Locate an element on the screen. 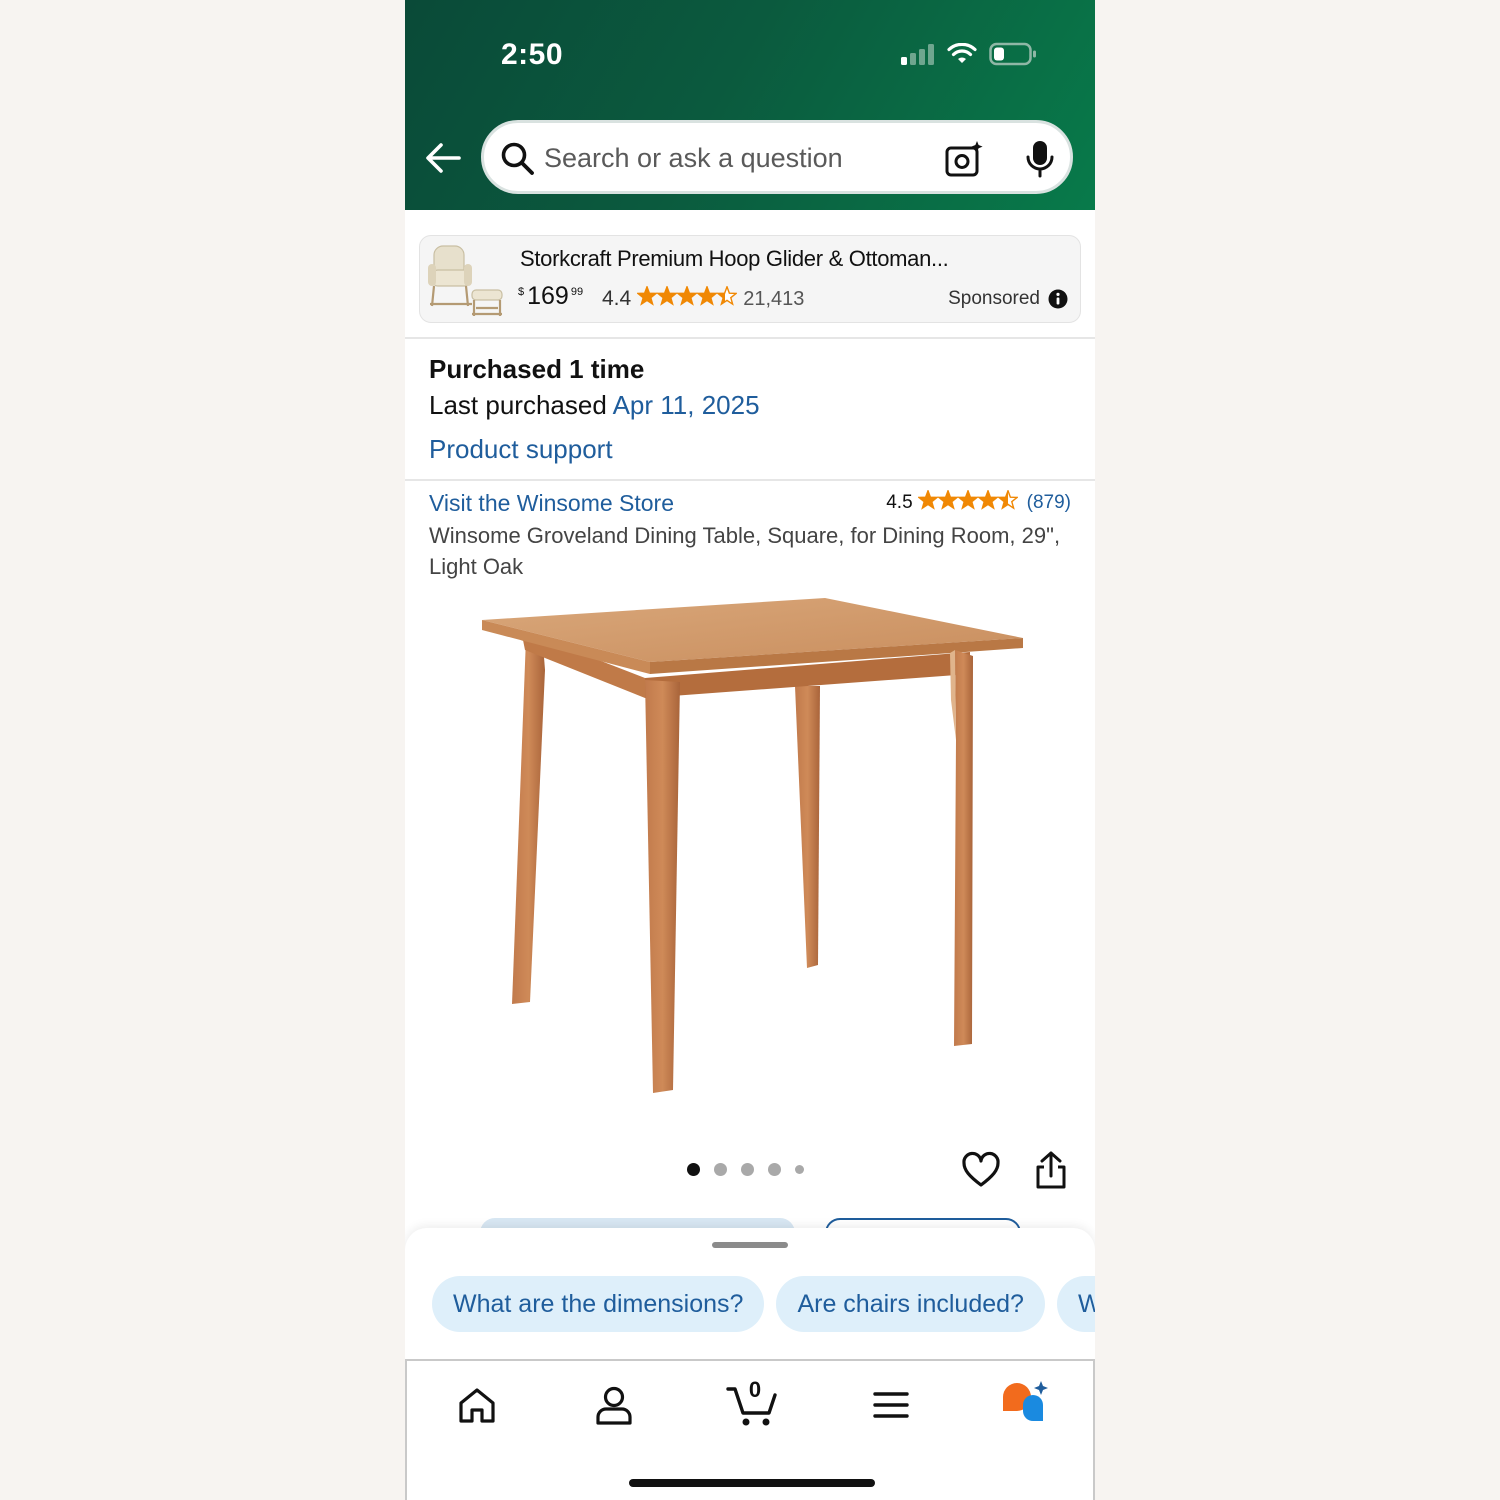 The height and width of the screenshot is (1500, 1500). menu-icon is located at coordinates (891, 1405).